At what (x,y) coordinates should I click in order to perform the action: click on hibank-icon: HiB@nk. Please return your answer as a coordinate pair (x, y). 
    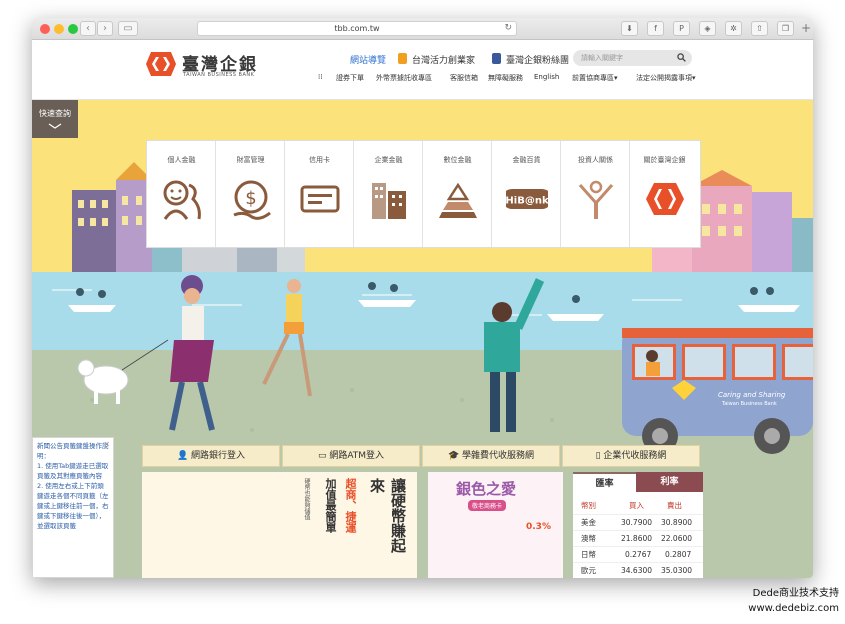
    Looking at the image, I should click on (527, 199).